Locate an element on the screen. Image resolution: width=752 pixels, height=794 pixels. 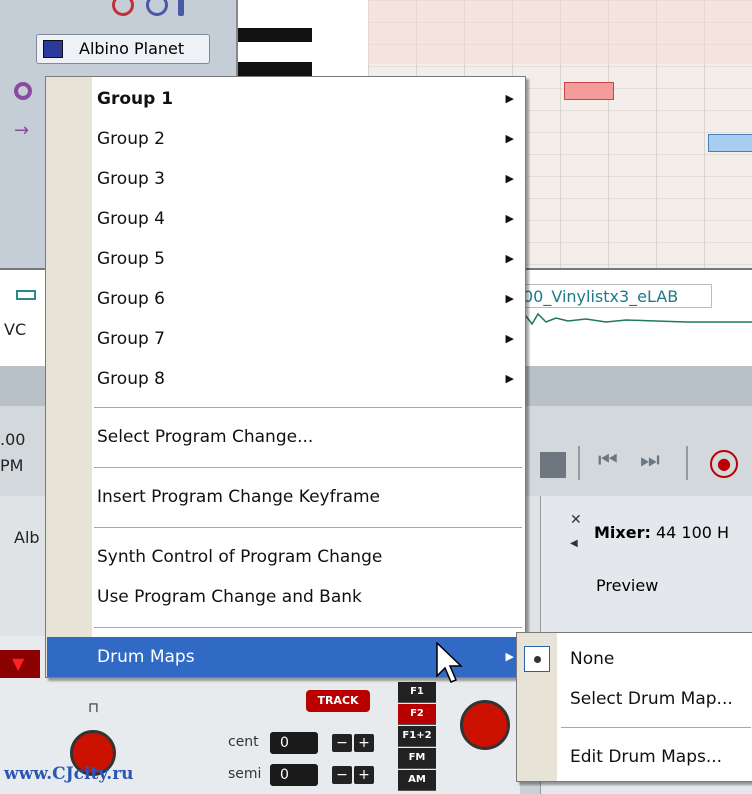
watermark: www.CJcity.ru is located at coordinates (69, 774).